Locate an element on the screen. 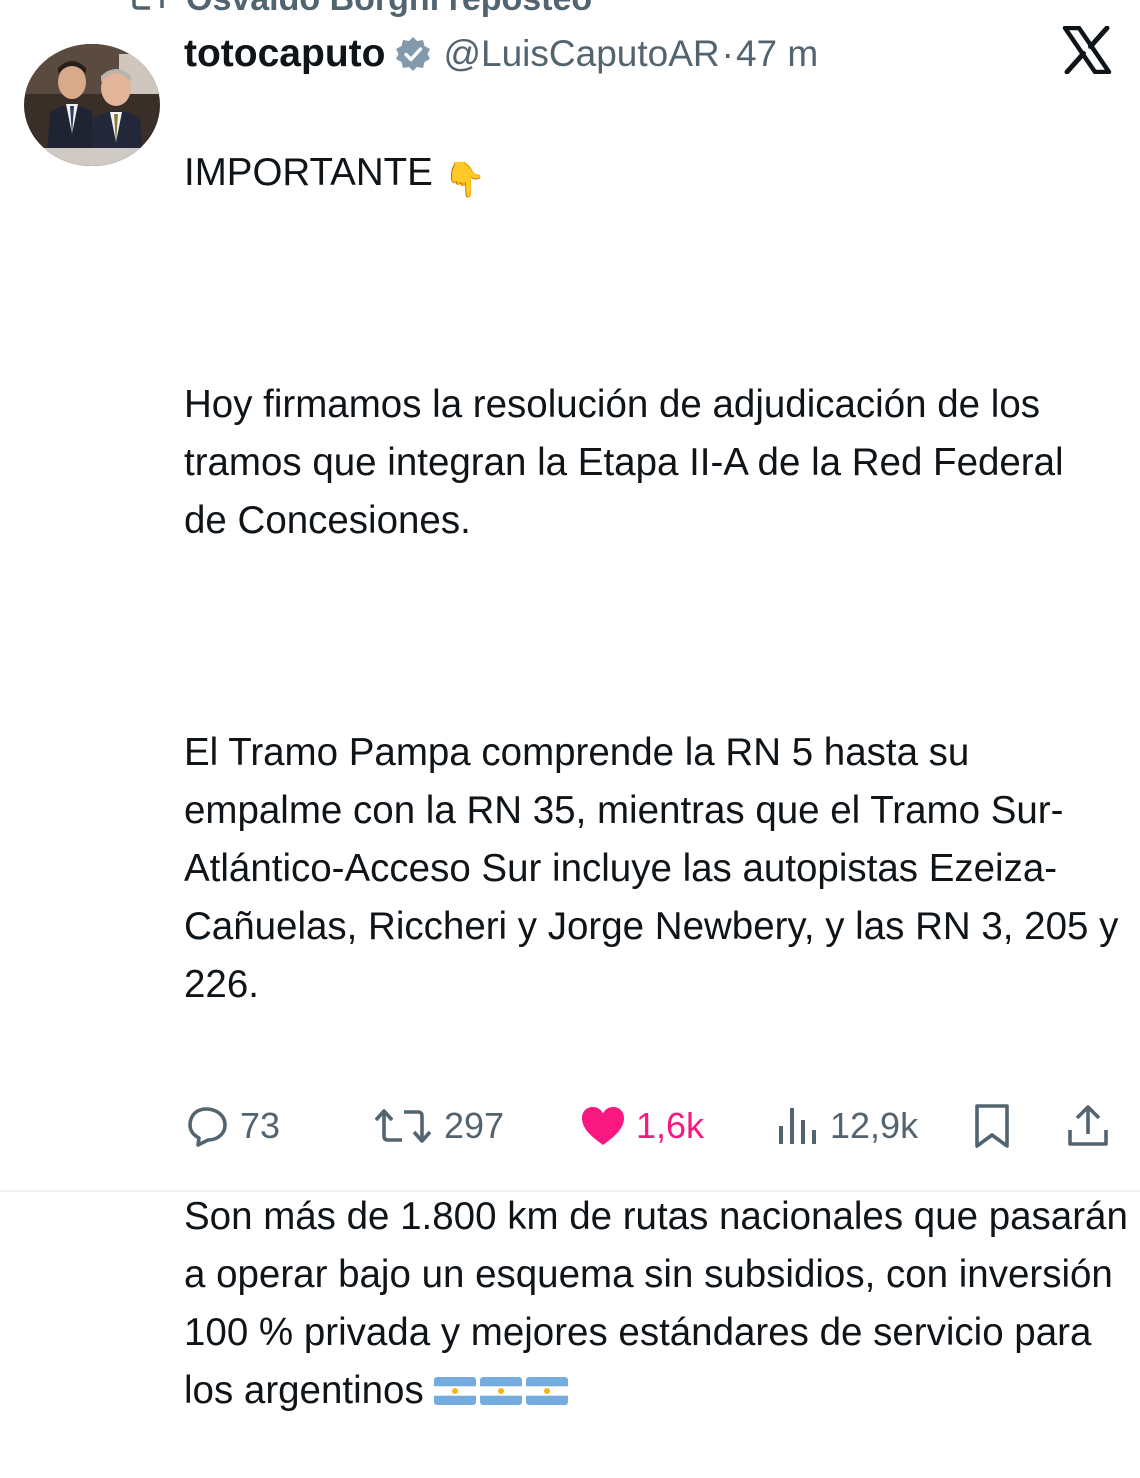 The height and width of the screenshot is (1478, 1140). reply-icon is located at coordinates (207, 1127).